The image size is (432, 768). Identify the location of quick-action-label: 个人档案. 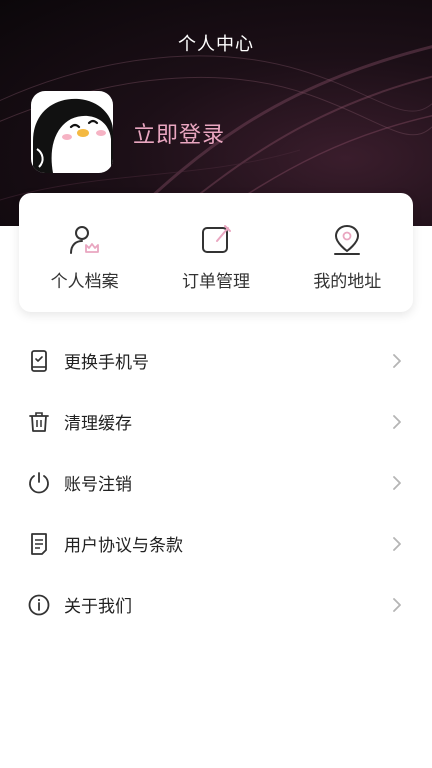
(84, 282).